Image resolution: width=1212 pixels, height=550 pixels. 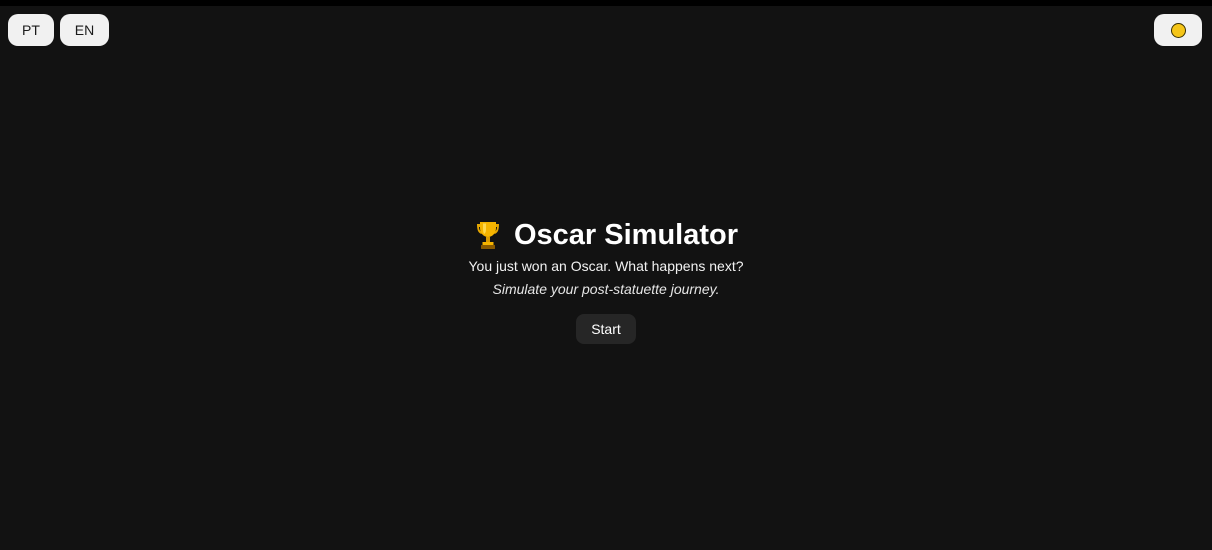 I want to click on page-title: Oscar Simulator, so click(x=606, y=235).